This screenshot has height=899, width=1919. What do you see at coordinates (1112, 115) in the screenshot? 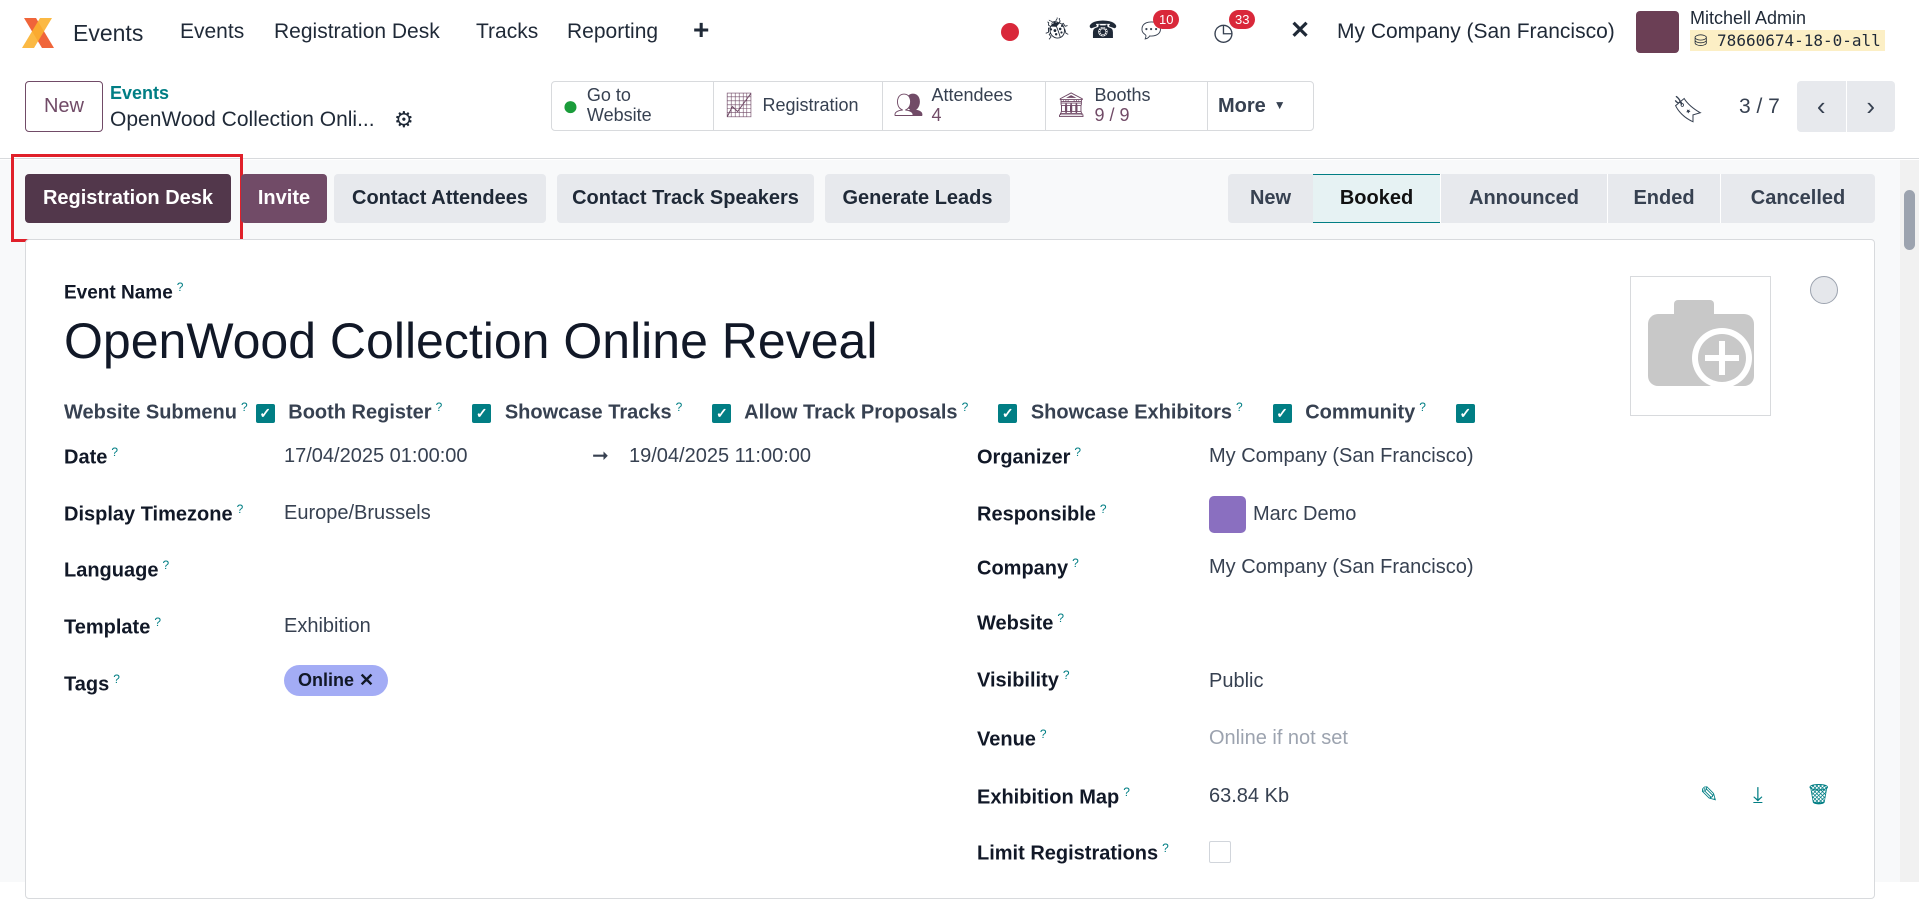
I see `booths-count: 9 / 9` at bounding box center [1112, 115].